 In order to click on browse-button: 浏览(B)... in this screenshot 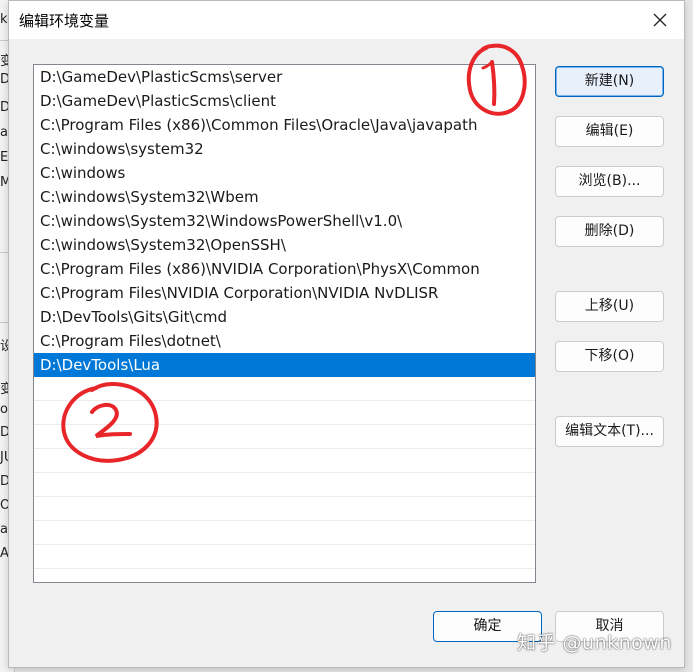, I will do `click(609, 181)`.